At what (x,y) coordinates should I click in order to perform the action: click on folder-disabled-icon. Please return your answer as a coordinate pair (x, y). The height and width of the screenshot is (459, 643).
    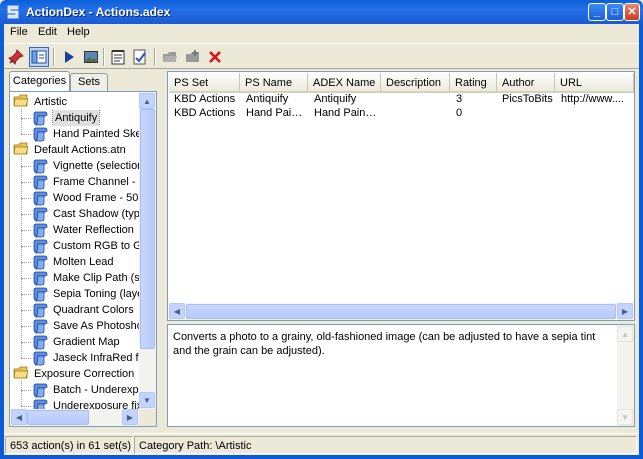
    Looking at the image, I should click on (170, 57).